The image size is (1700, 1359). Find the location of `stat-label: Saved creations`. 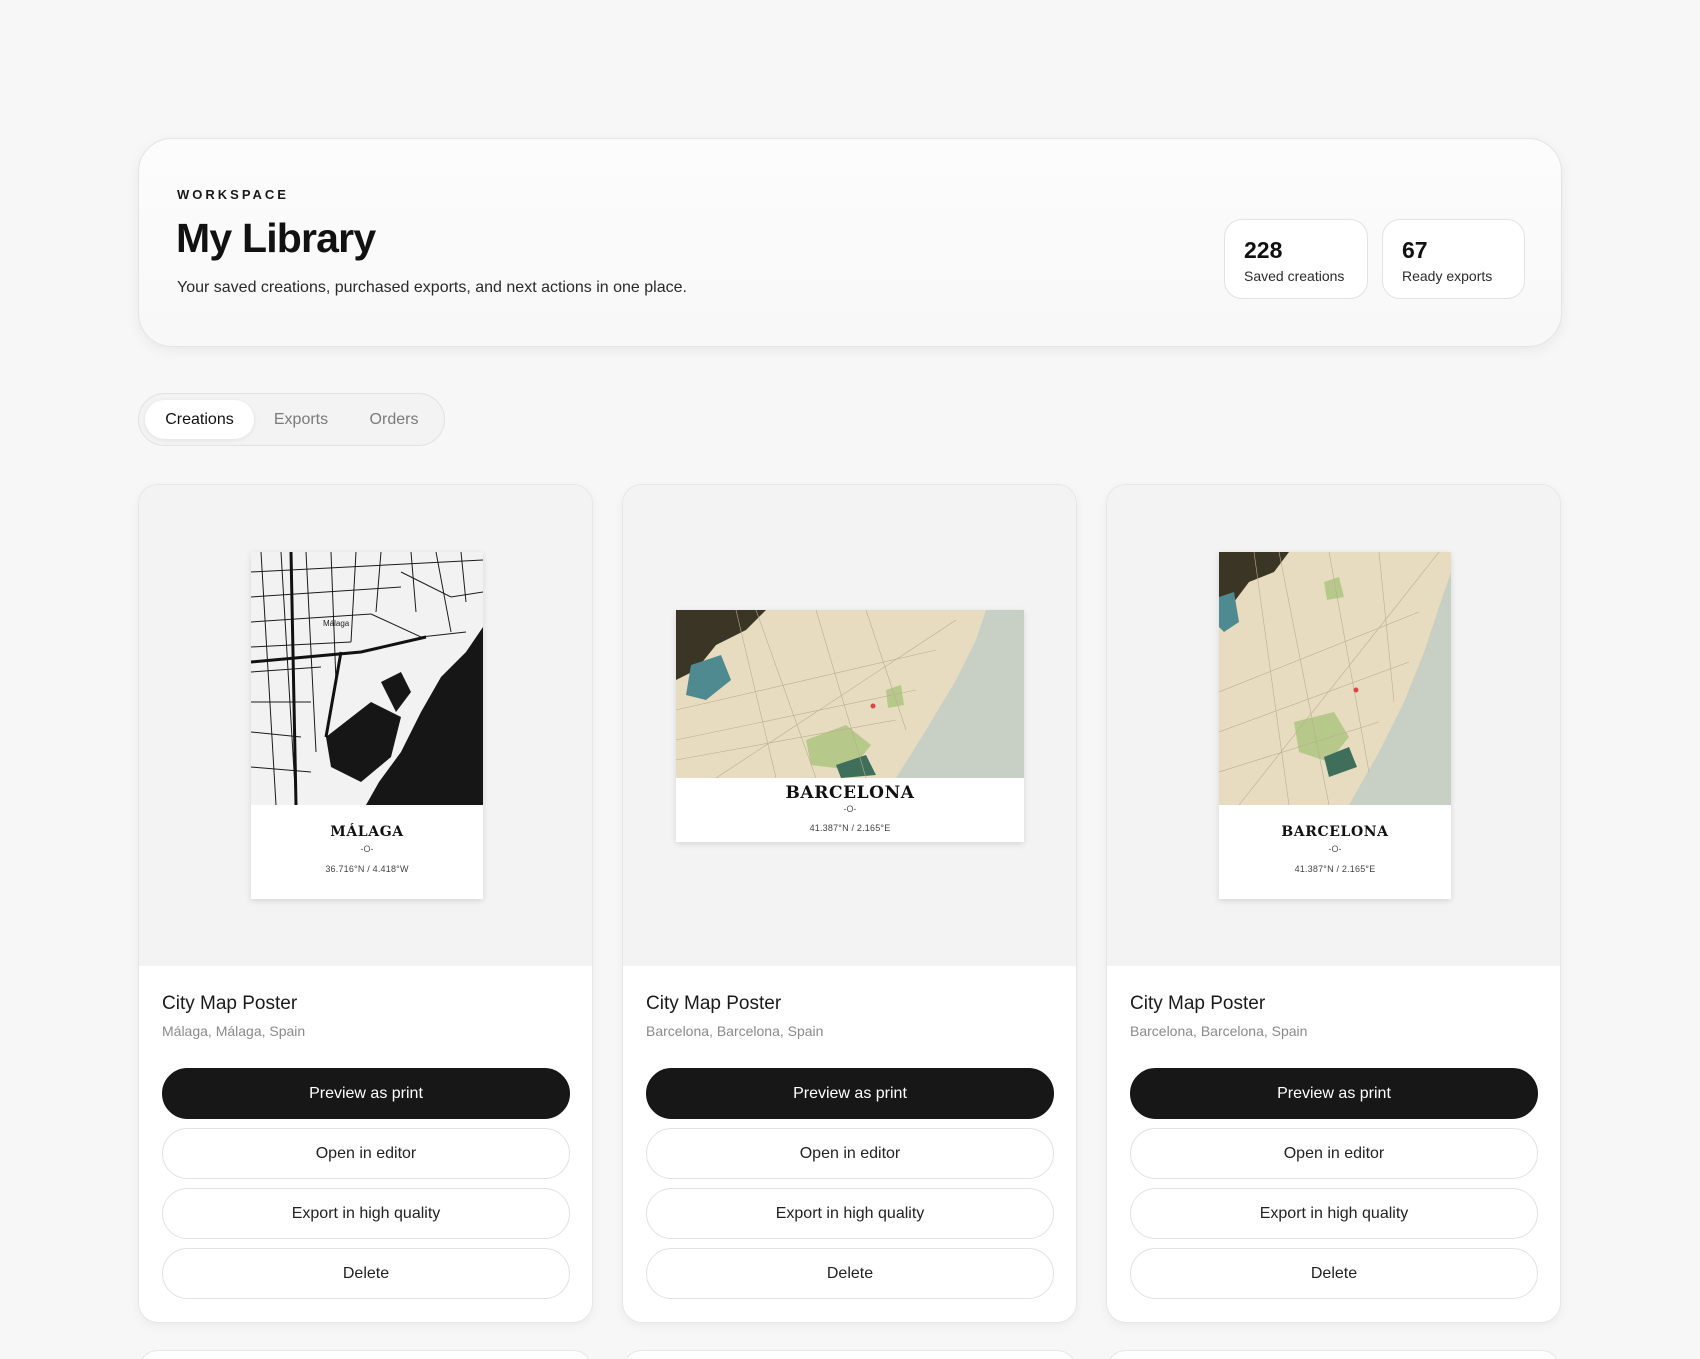

stat-label: Saved creations is located at coordinates (1294, 276).